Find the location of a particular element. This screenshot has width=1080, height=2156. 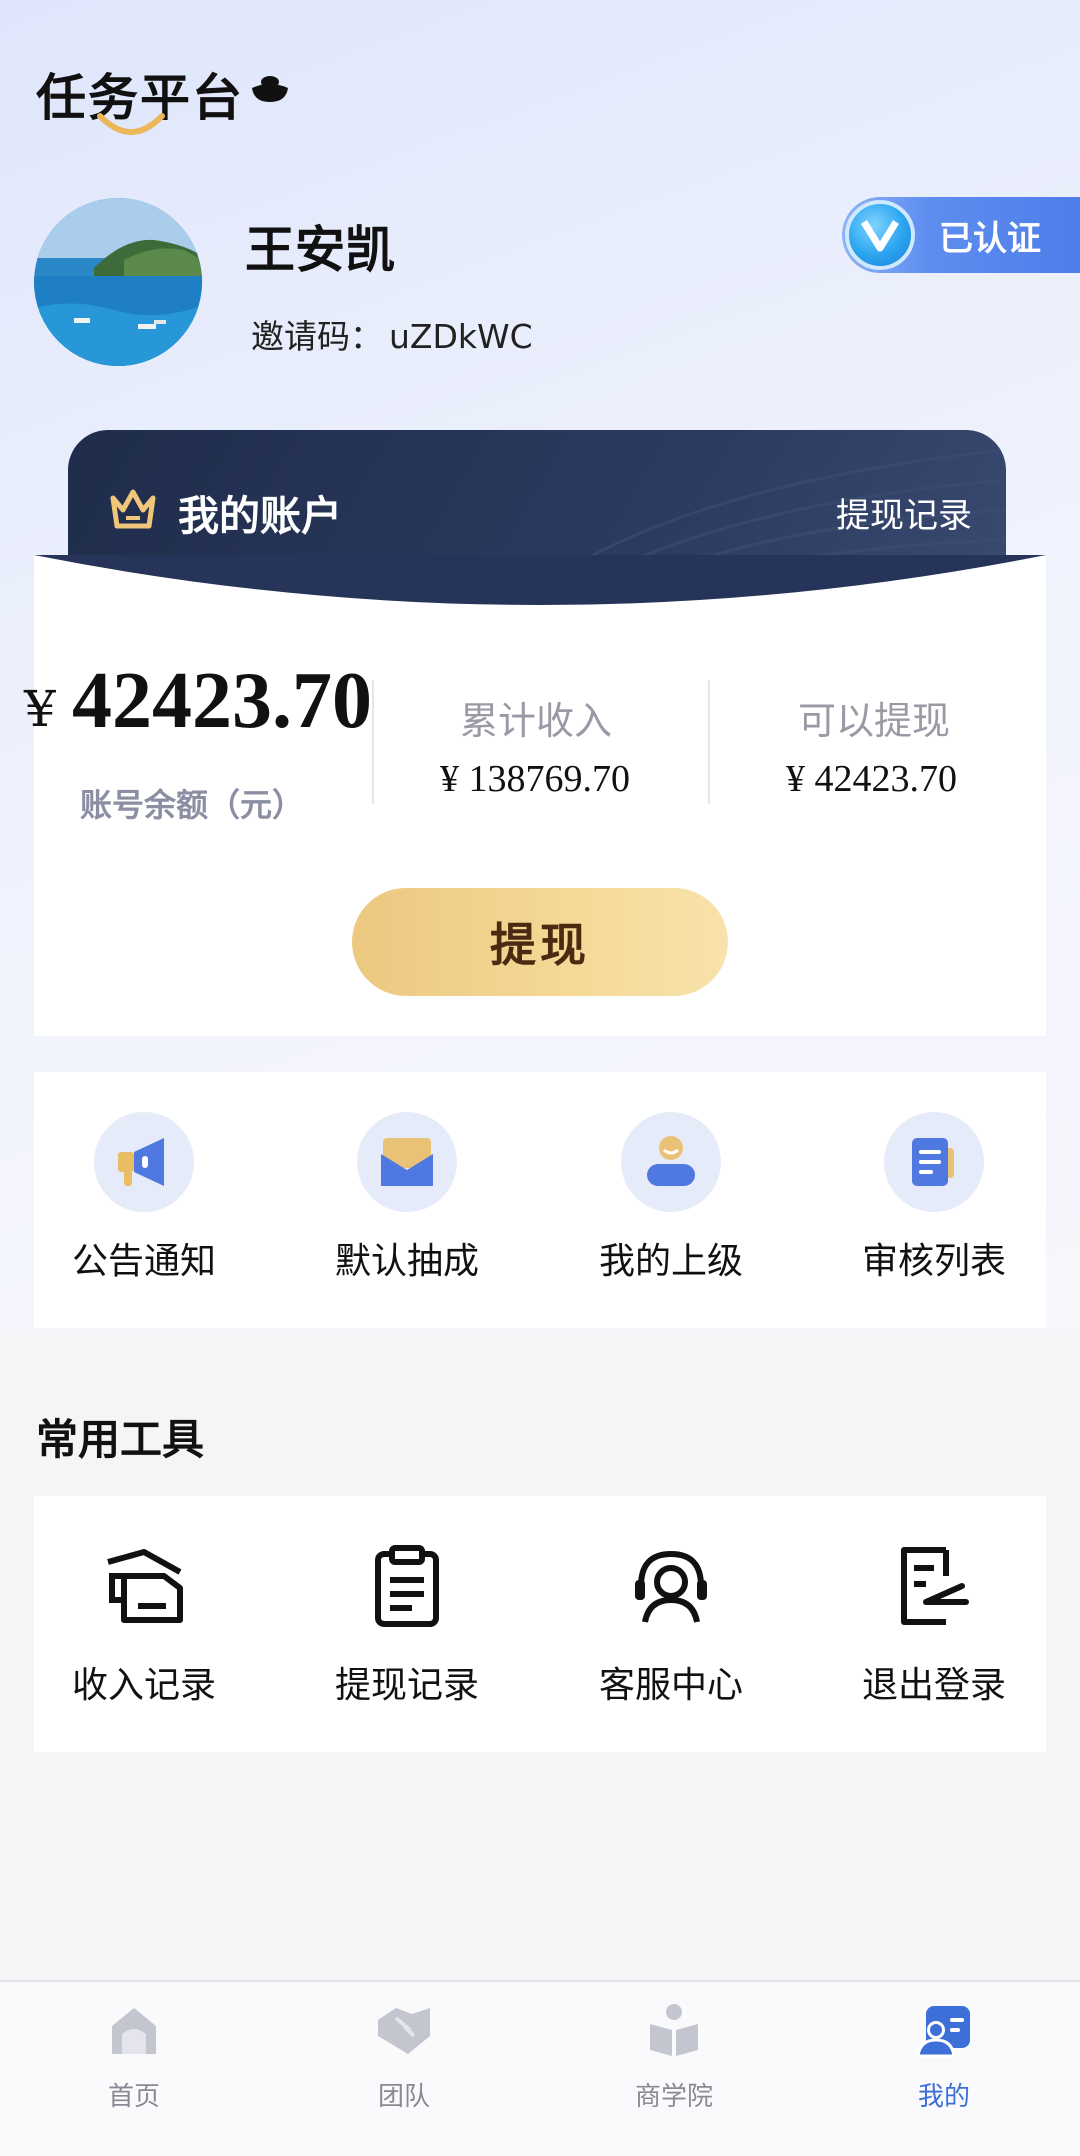

handshake-icon is located at coordinates (404, 2031).